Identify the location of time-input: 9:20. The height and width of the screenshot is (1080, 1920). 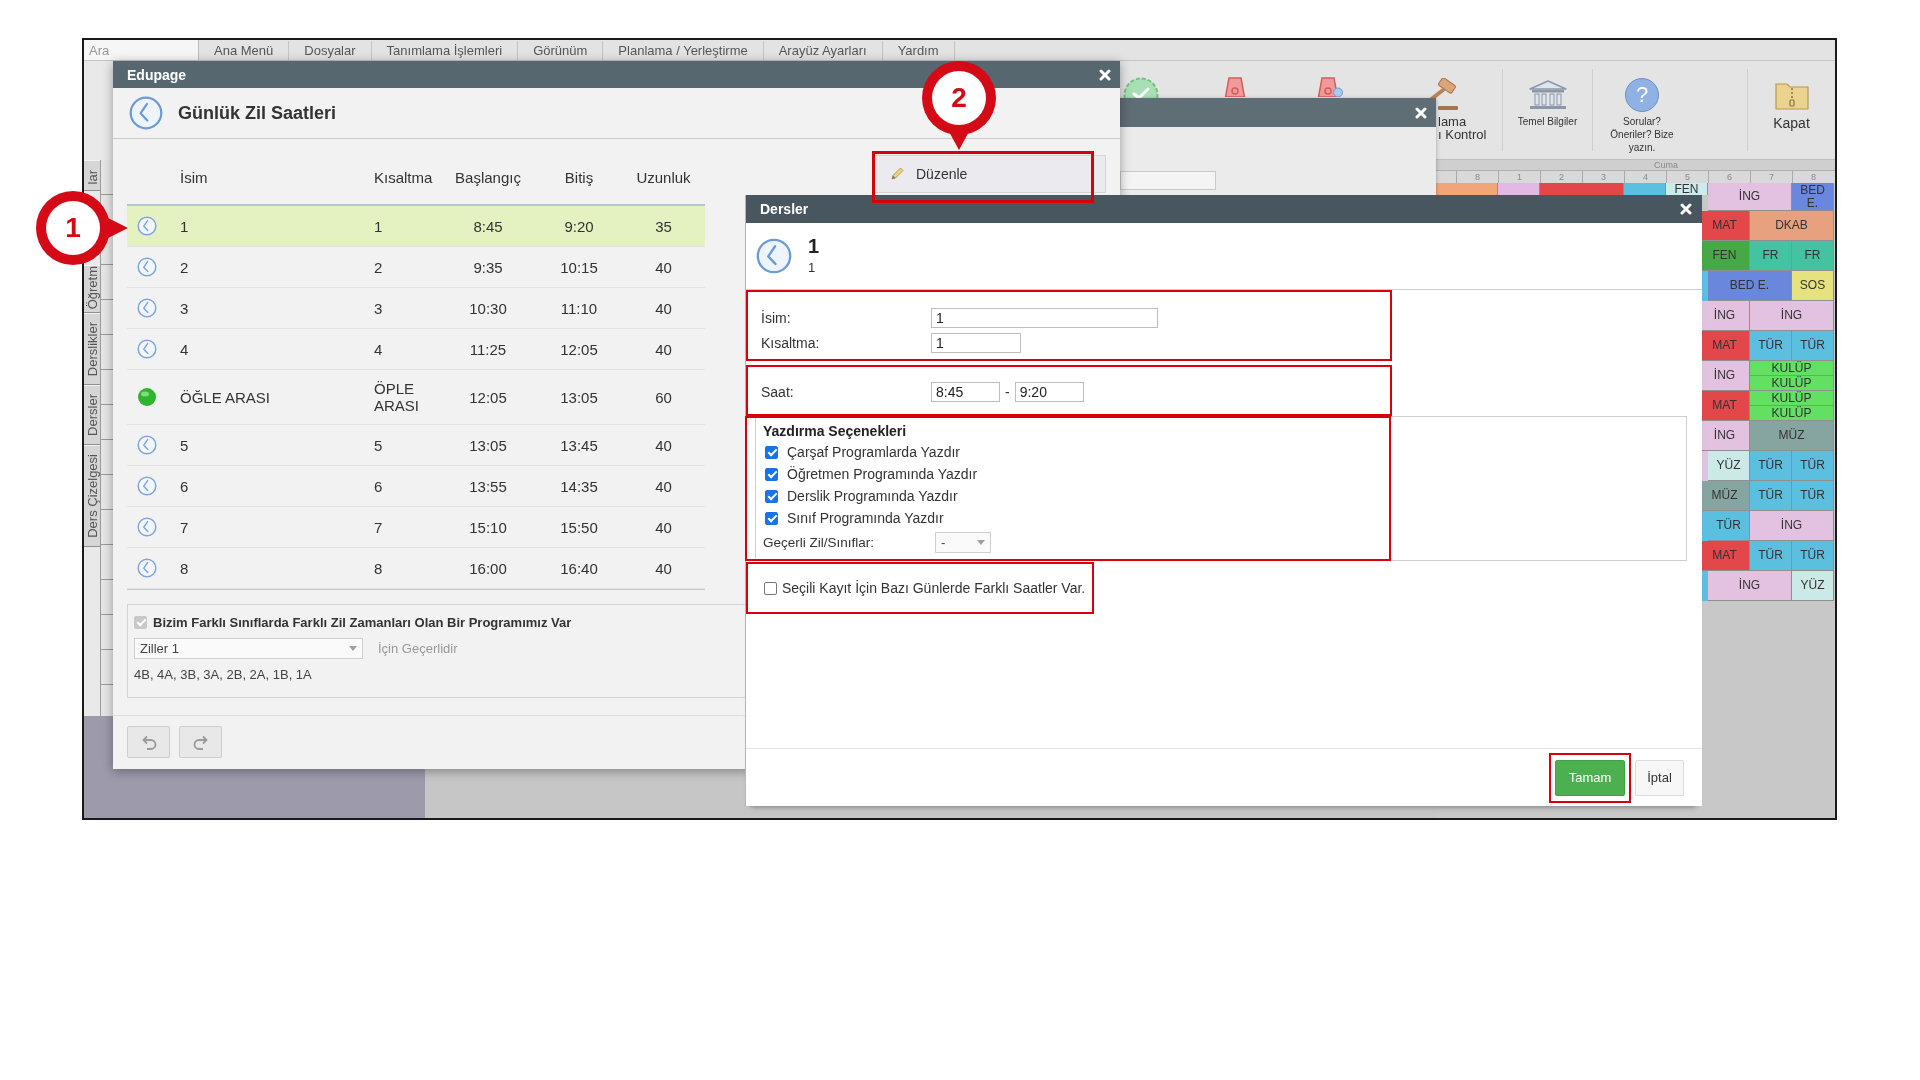
(1049, 392).